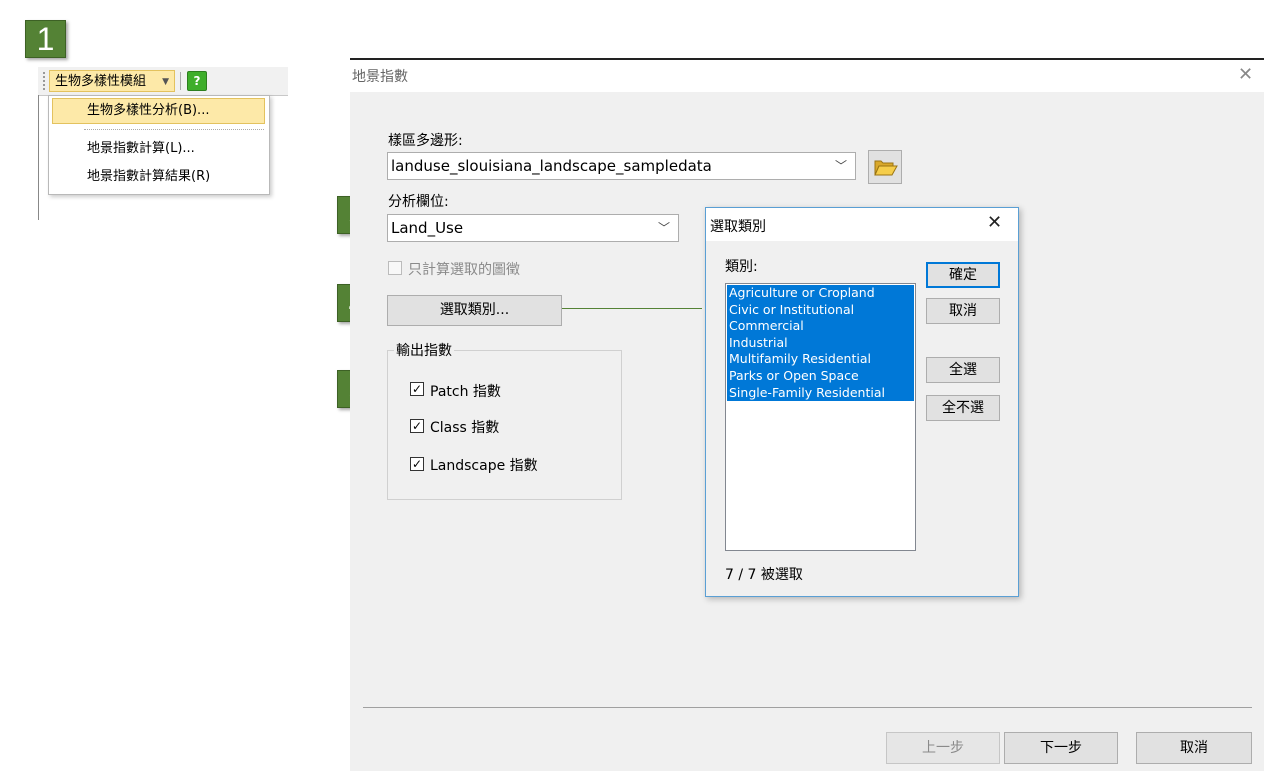 The width and height of the screenshot is (1264, 771). I want to click on next-button: 下一步, so click(1061, 748).